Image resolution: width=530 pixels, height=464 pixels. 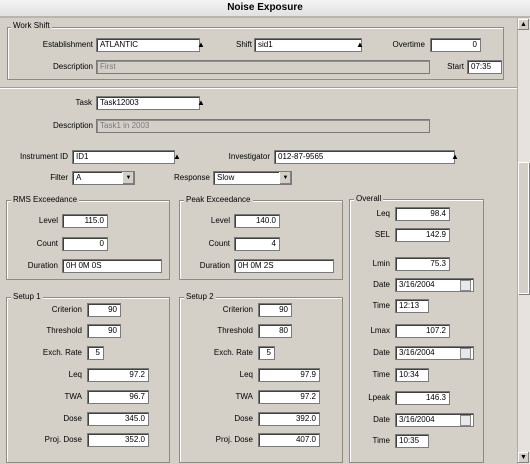 What do you see at coordinates (201, 103) in the screenshot?
I see `task-lookup-icon: ▲` at bounding box center [201, 103].